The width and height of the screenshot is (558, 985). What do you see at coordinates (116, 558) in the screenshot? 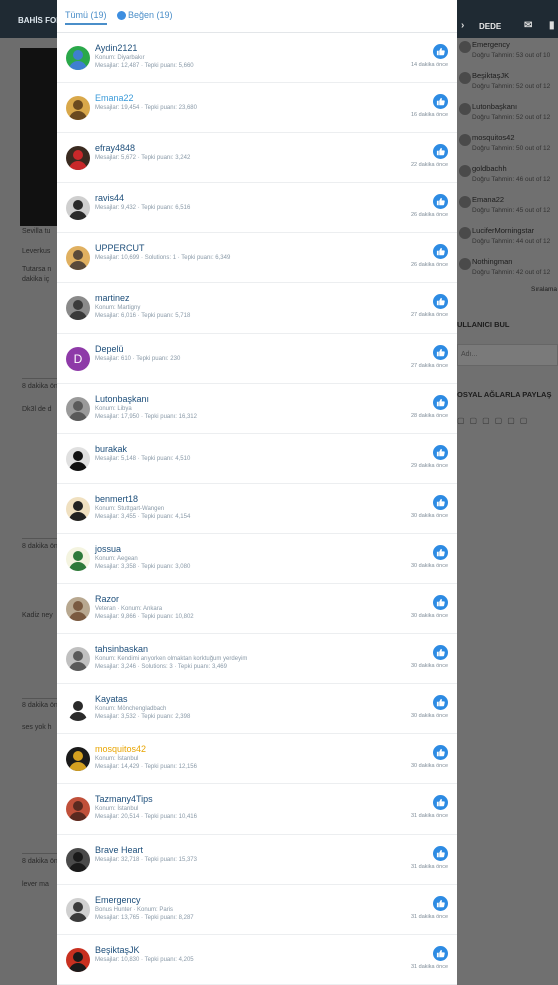
I see `user-title-location: Konum: Aegean` at bounding box center [116, 558].